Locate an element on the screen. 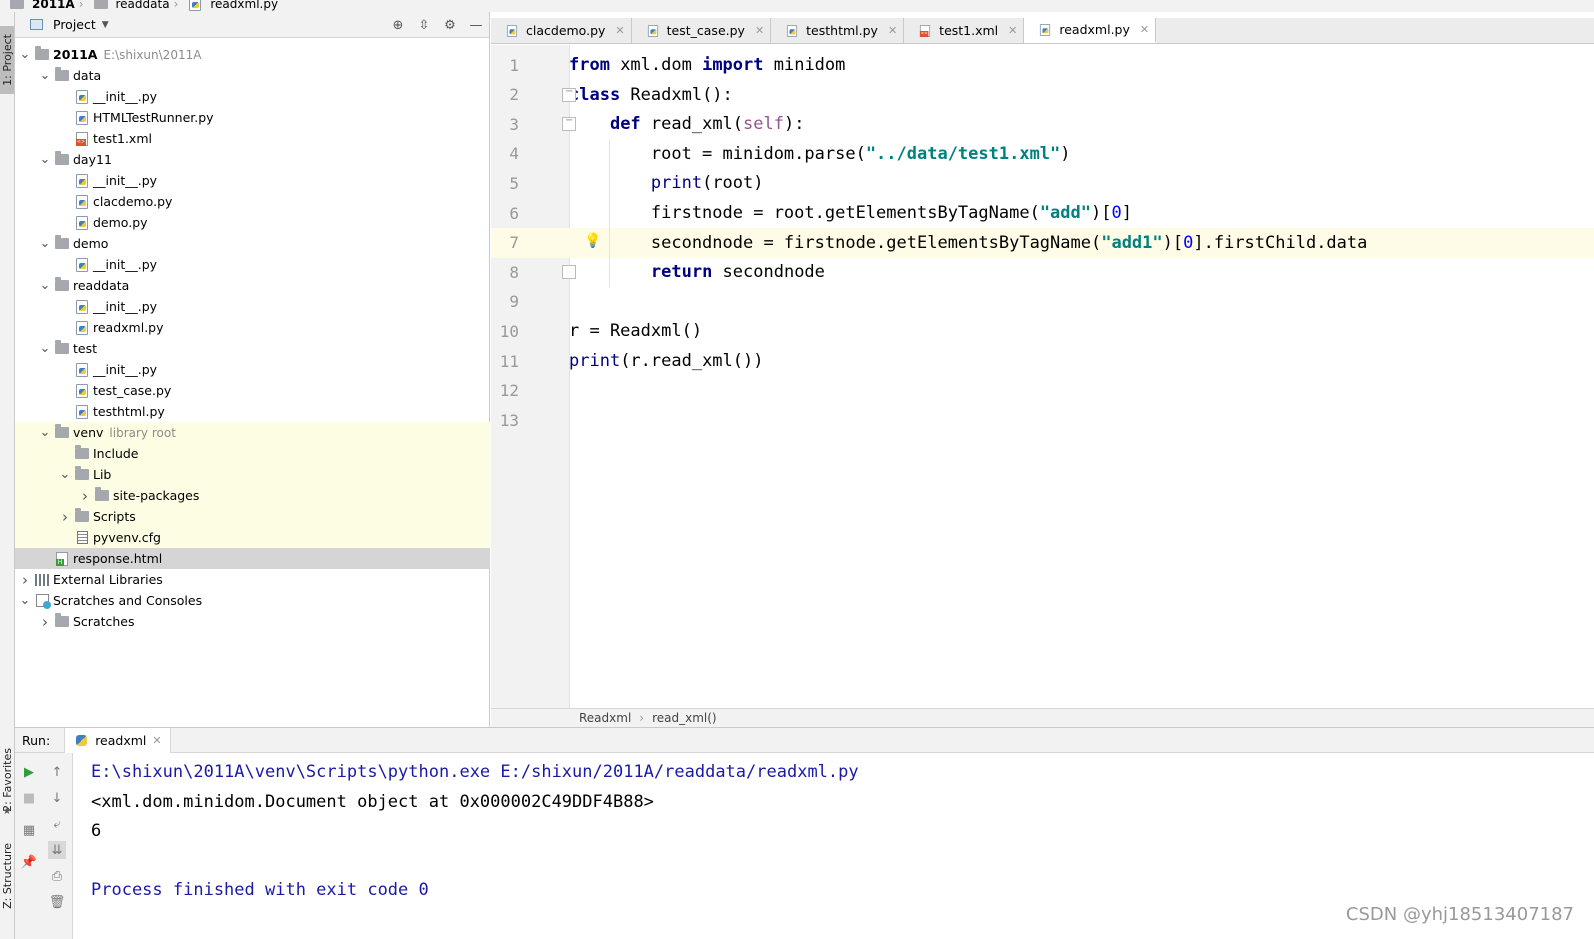  trash-icon: 🗑 is located at coordinates (57, 902).